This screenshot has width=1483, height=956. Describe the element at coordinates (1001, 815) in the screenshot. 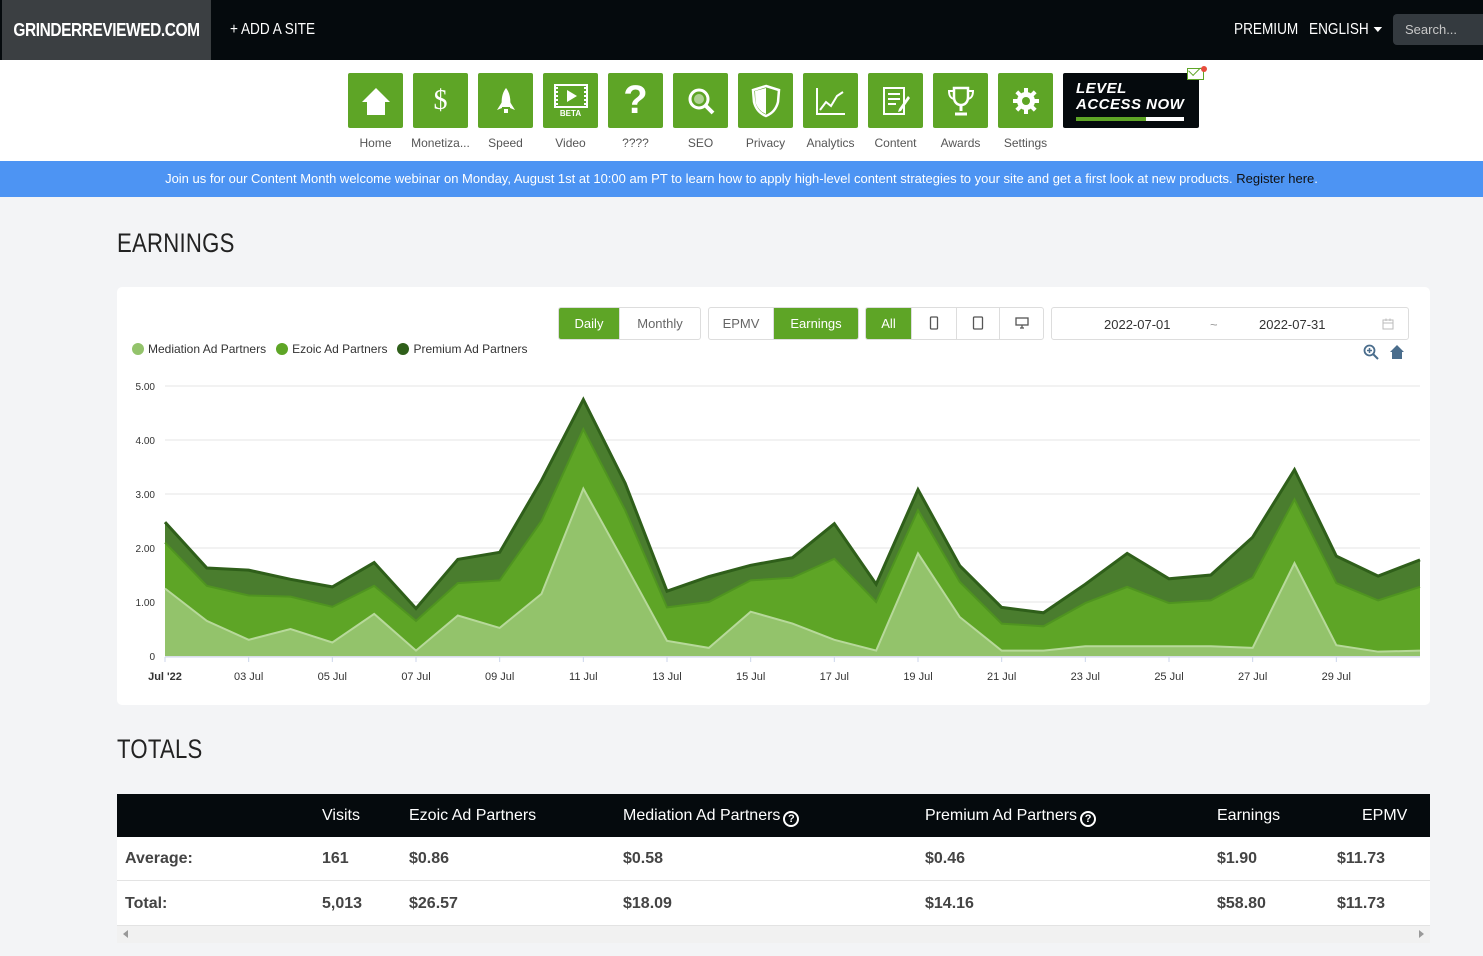

I see `header-premium-label: Premium Ad Partners` at that location.